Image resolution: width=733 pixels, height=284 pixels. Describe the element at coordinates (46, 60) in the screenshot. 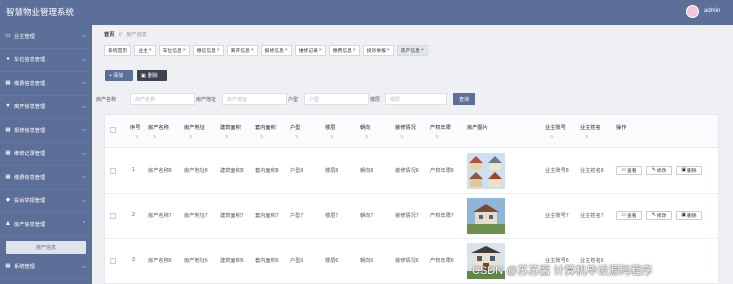

I see `sidebar-item-parking: ● 车位信息管理 ⌵` at that location.